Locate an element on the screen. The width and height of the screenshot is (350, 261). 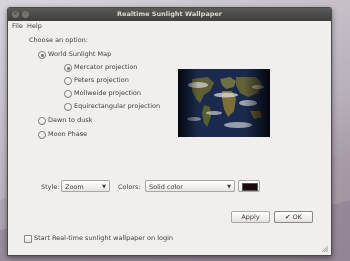
login-checkbox is located at coordinates (28, 239).